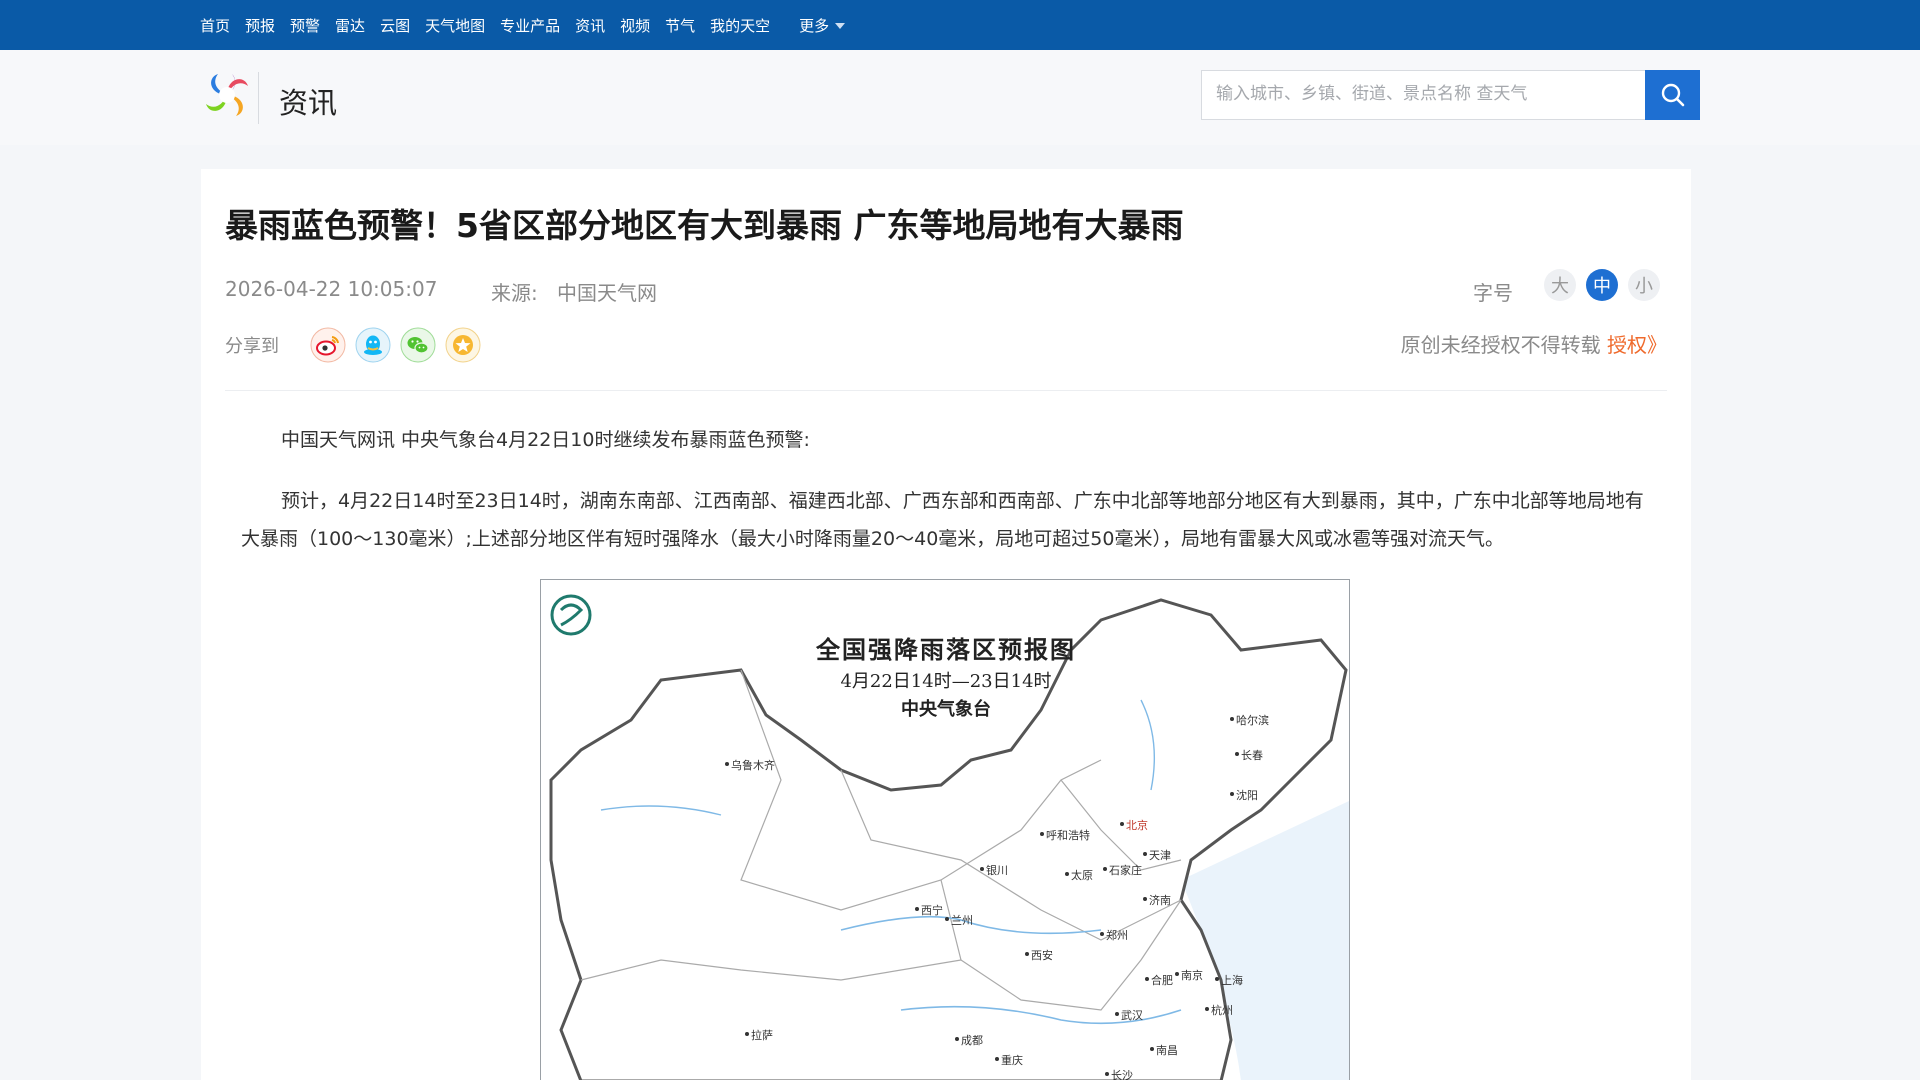 The height and width of the screenshot is (1080, 1920). What do you see at coordinates (1249, 720) in the screenshot?
I see `map-city-label: 哈尔滨` at bounding box center [1249, 720].